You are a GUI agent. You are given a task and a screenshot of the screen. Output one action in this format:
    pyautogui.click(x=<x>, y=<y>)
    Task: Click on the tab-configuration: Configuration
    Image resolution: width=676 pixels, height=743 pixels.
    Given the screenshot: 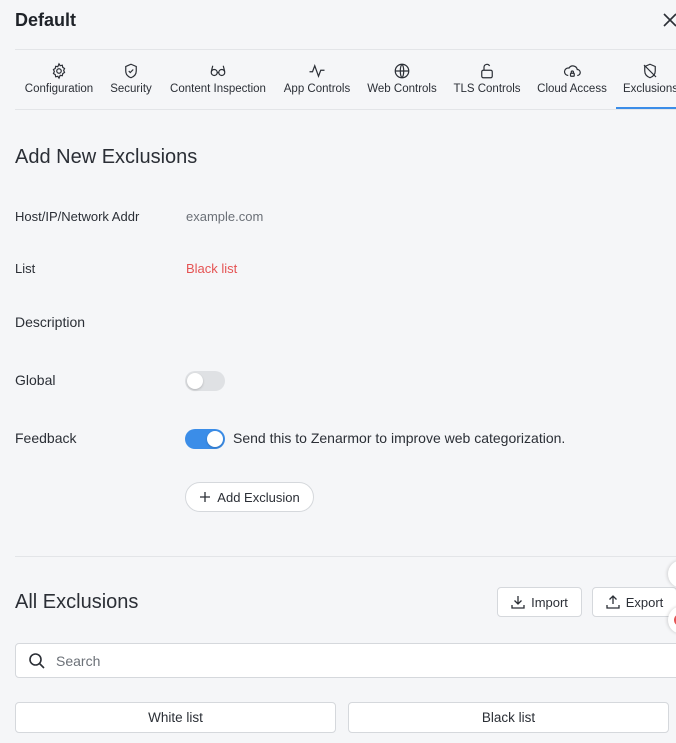 What is the action you would take?
    pyautogui.click(x=59, y=79)
    